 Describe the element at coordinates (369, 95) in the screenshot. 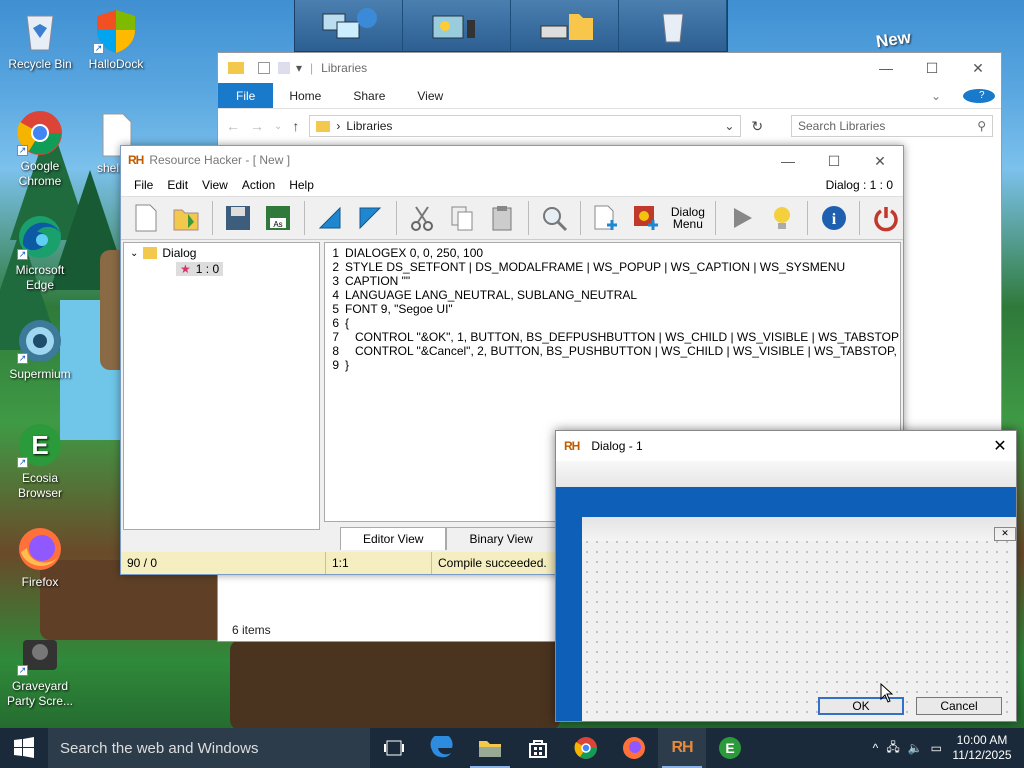

I see `tab-share: Share` at that location.